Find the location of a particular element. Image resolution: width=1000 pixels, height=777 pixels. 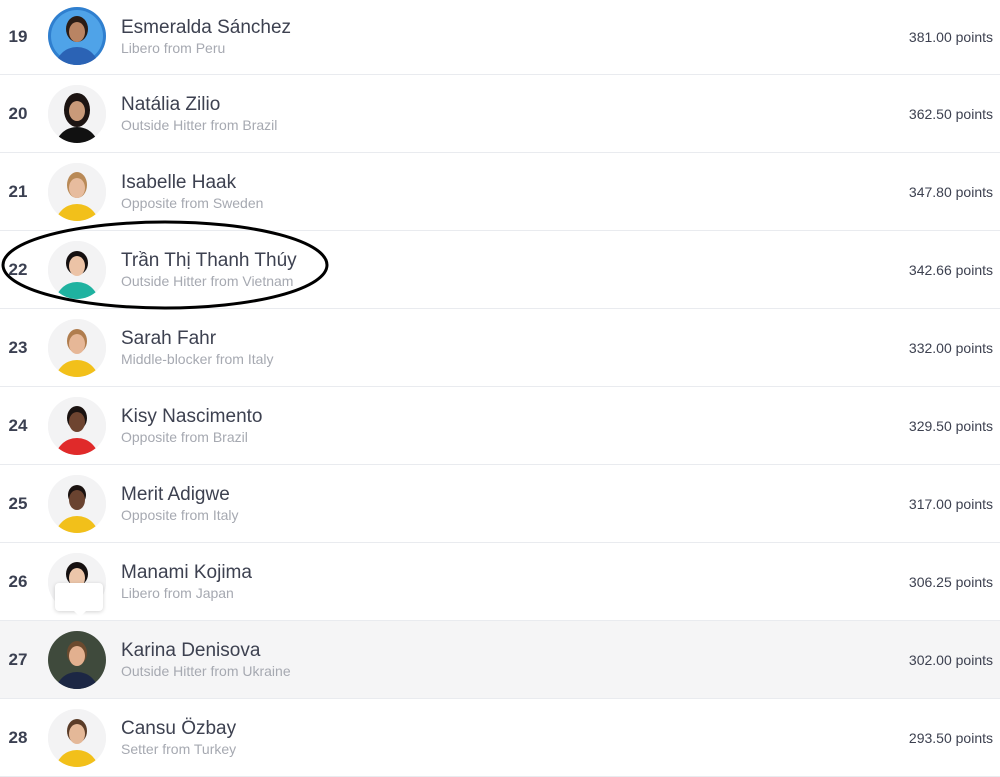

rank-number: 26 is located at coordinates (18, 581).